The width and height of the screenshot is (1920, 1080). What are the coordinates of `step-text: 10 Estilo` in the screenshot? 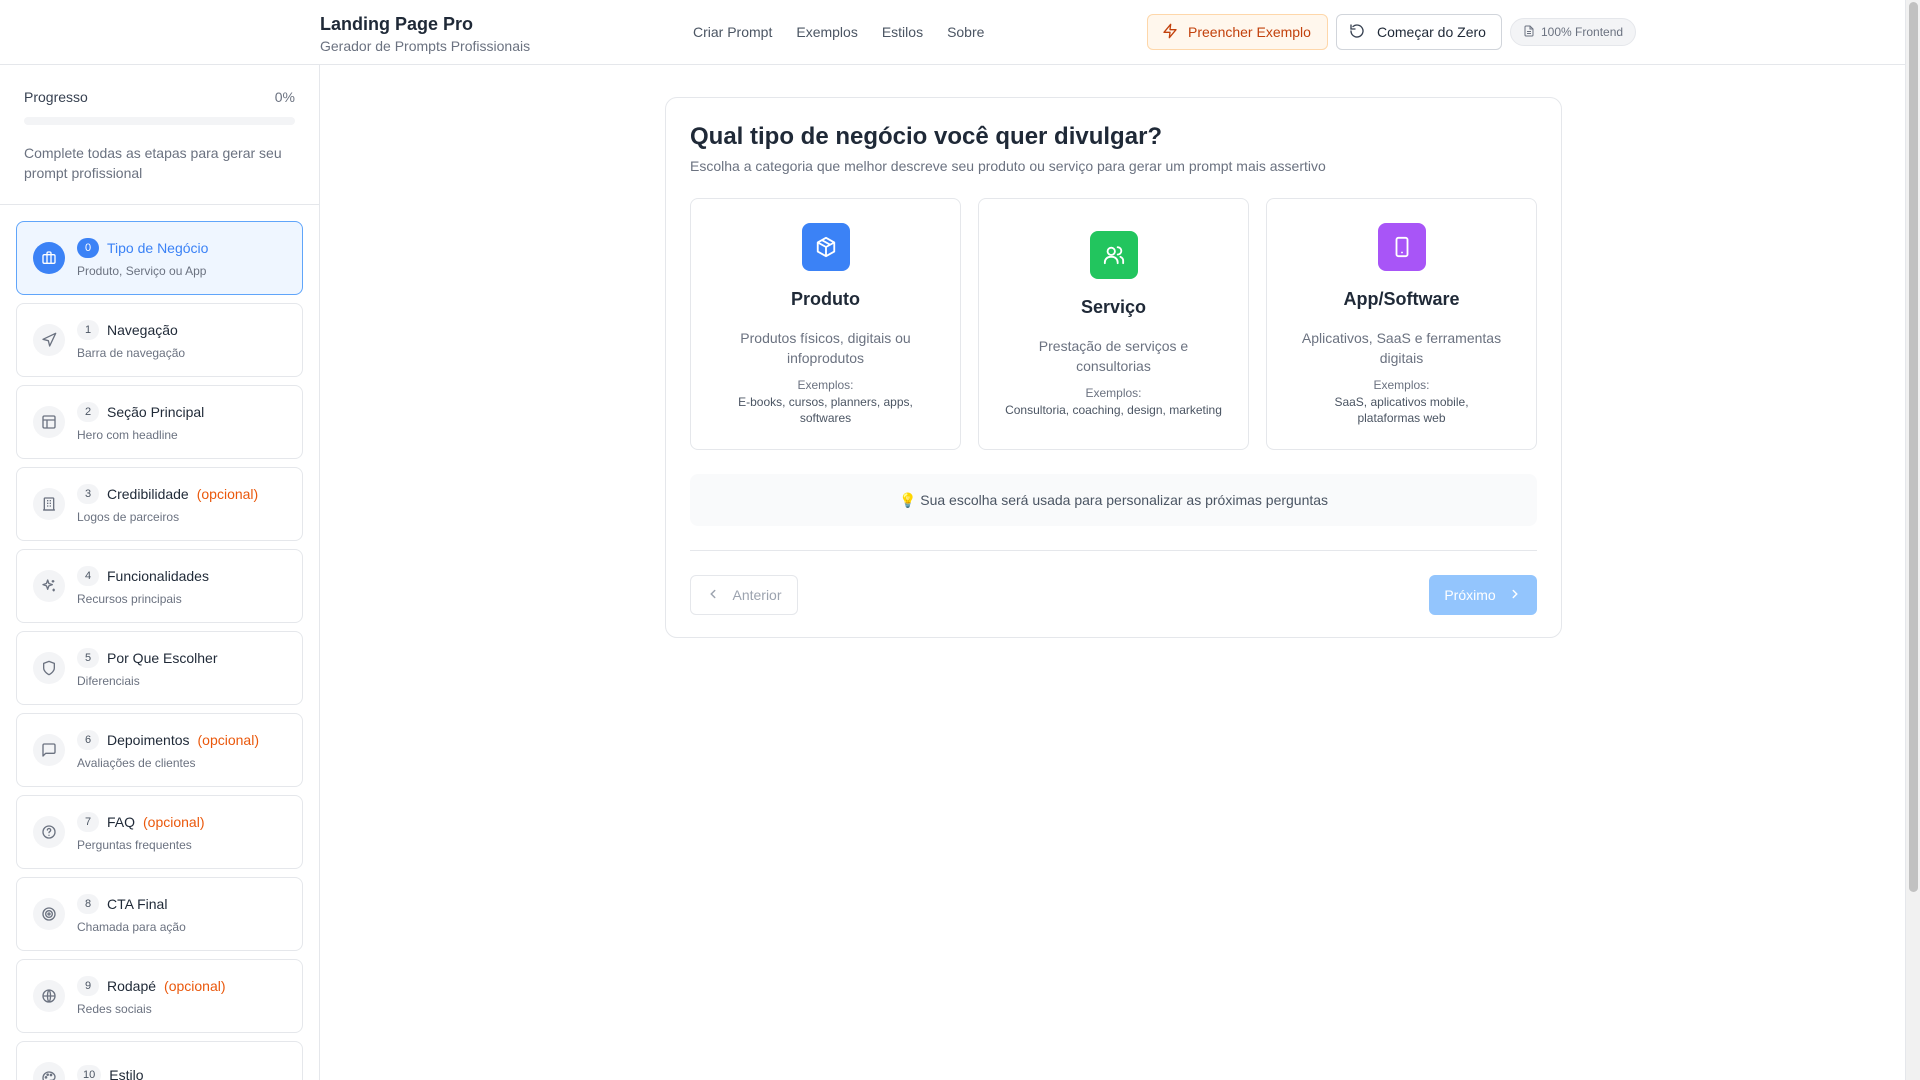 It's located at (110, 1072).